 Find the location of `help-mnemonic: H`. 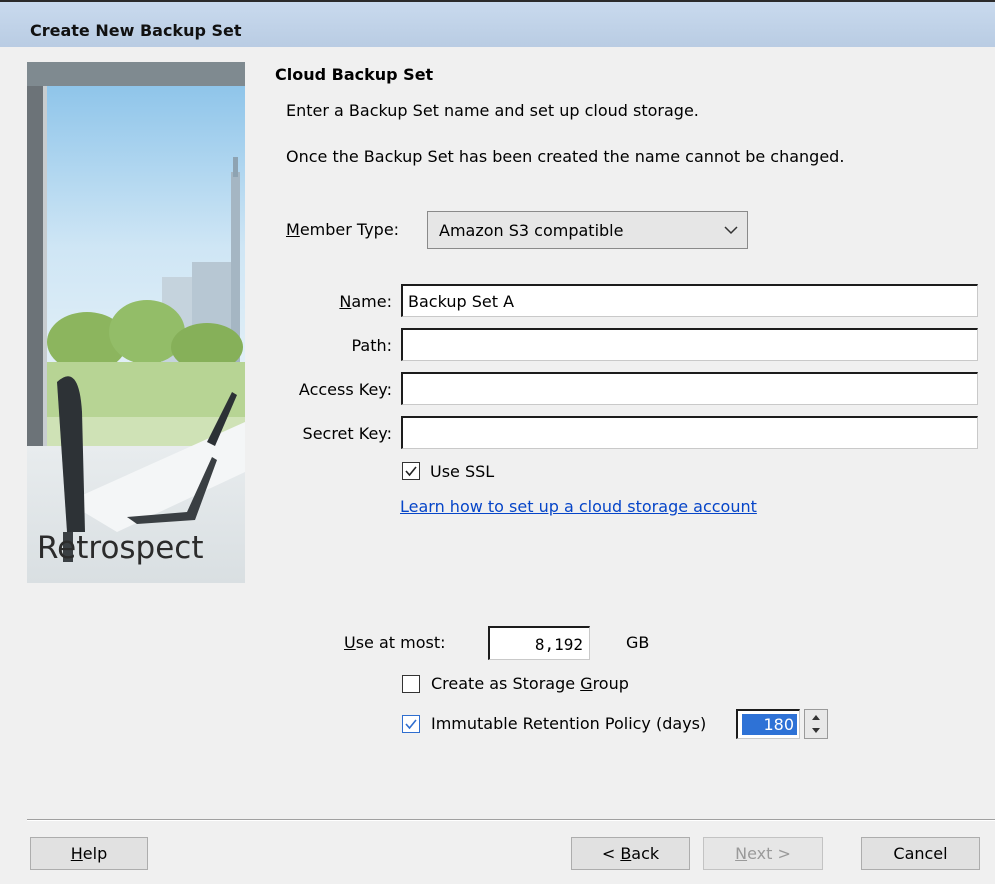

help-mnemonic: H is located at coordinates (76, 853).